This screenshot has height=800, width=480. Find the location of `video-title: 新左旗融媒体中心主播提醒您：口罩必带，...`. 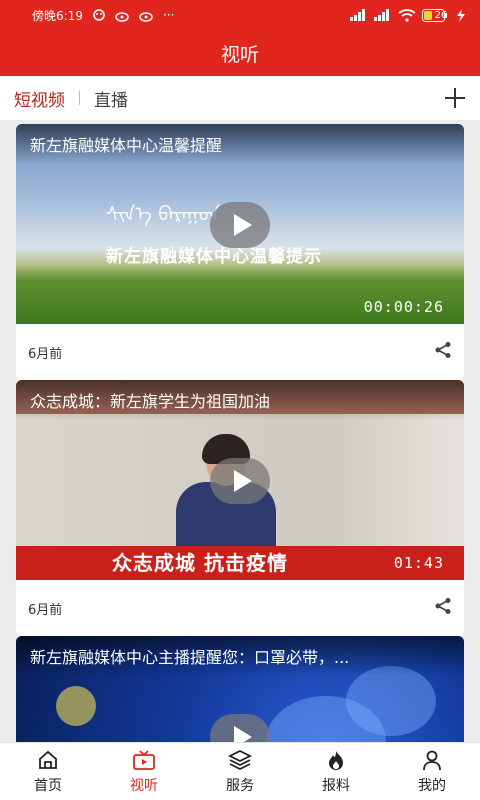

video-title: 新左旗融媒体中心主播提醒您：口罩必带，... is located at coordinates (240, 656).